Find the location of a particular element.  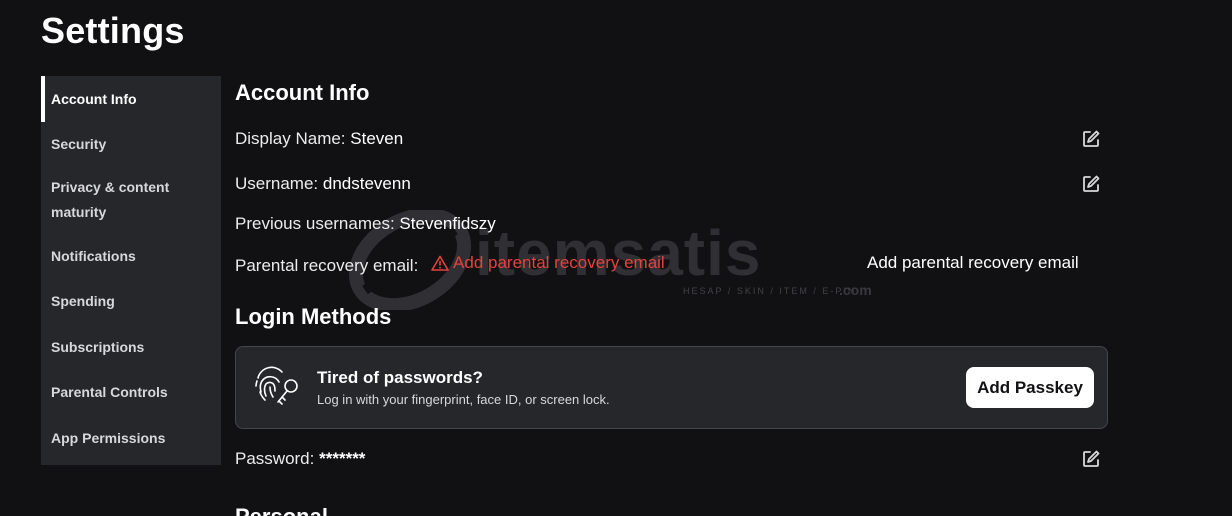

login-methods-heading: Login Methods is located at coordinates (313, 316).